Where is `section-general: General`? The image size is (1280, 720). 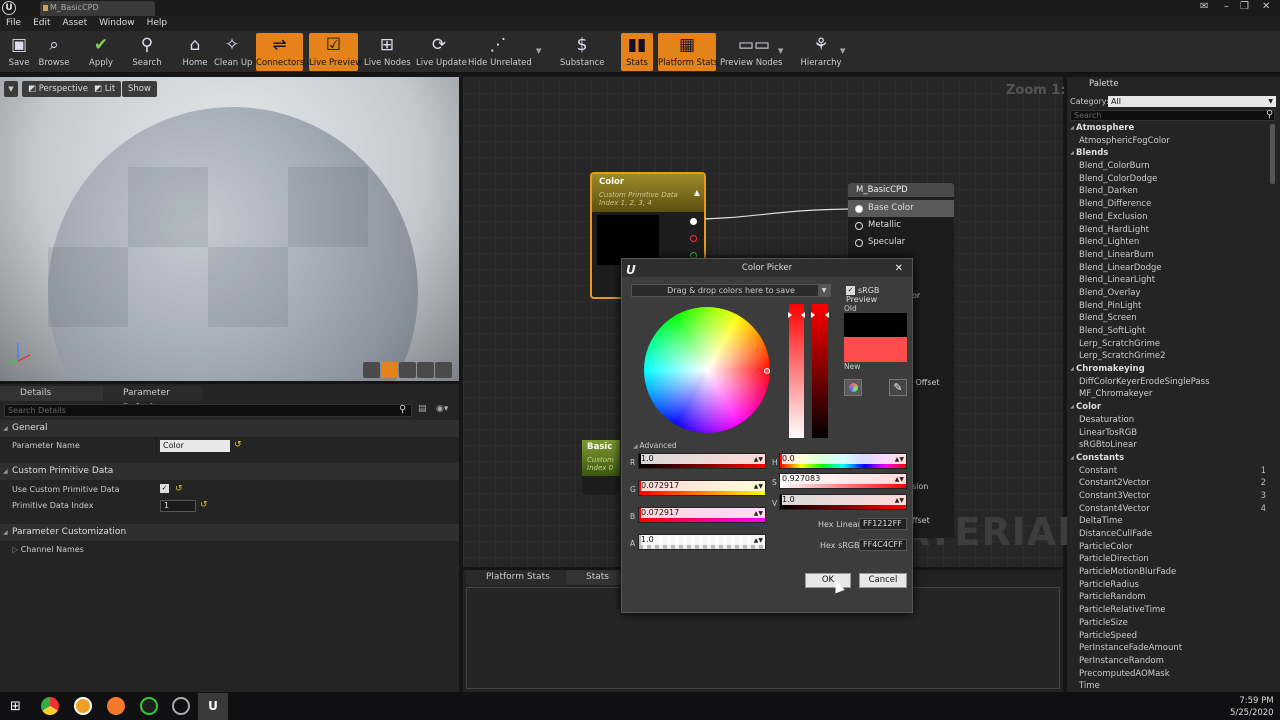
section-general: General is located at coordinates (229, 428).